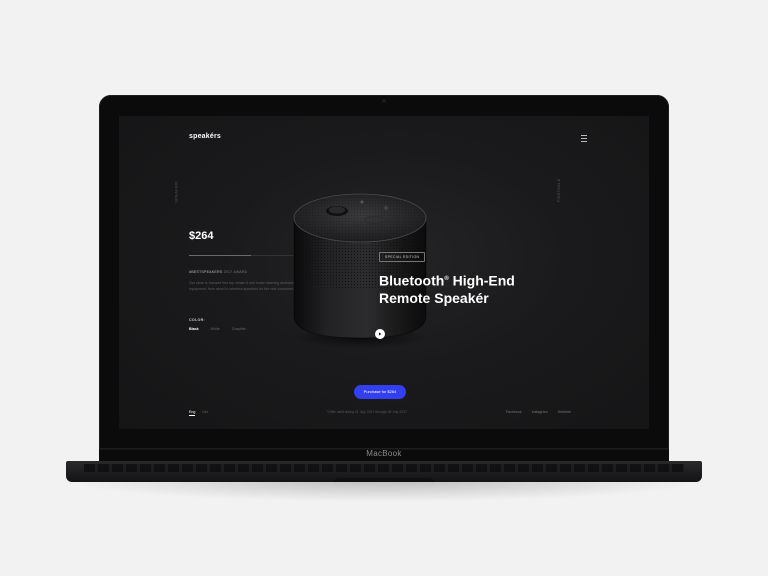 This screenshot has height=576, width=768. What do you see at coordinates (434, 297) in the screenshot?
I see `title-line2: Remote Speakér` at bounding box center [434, 297].